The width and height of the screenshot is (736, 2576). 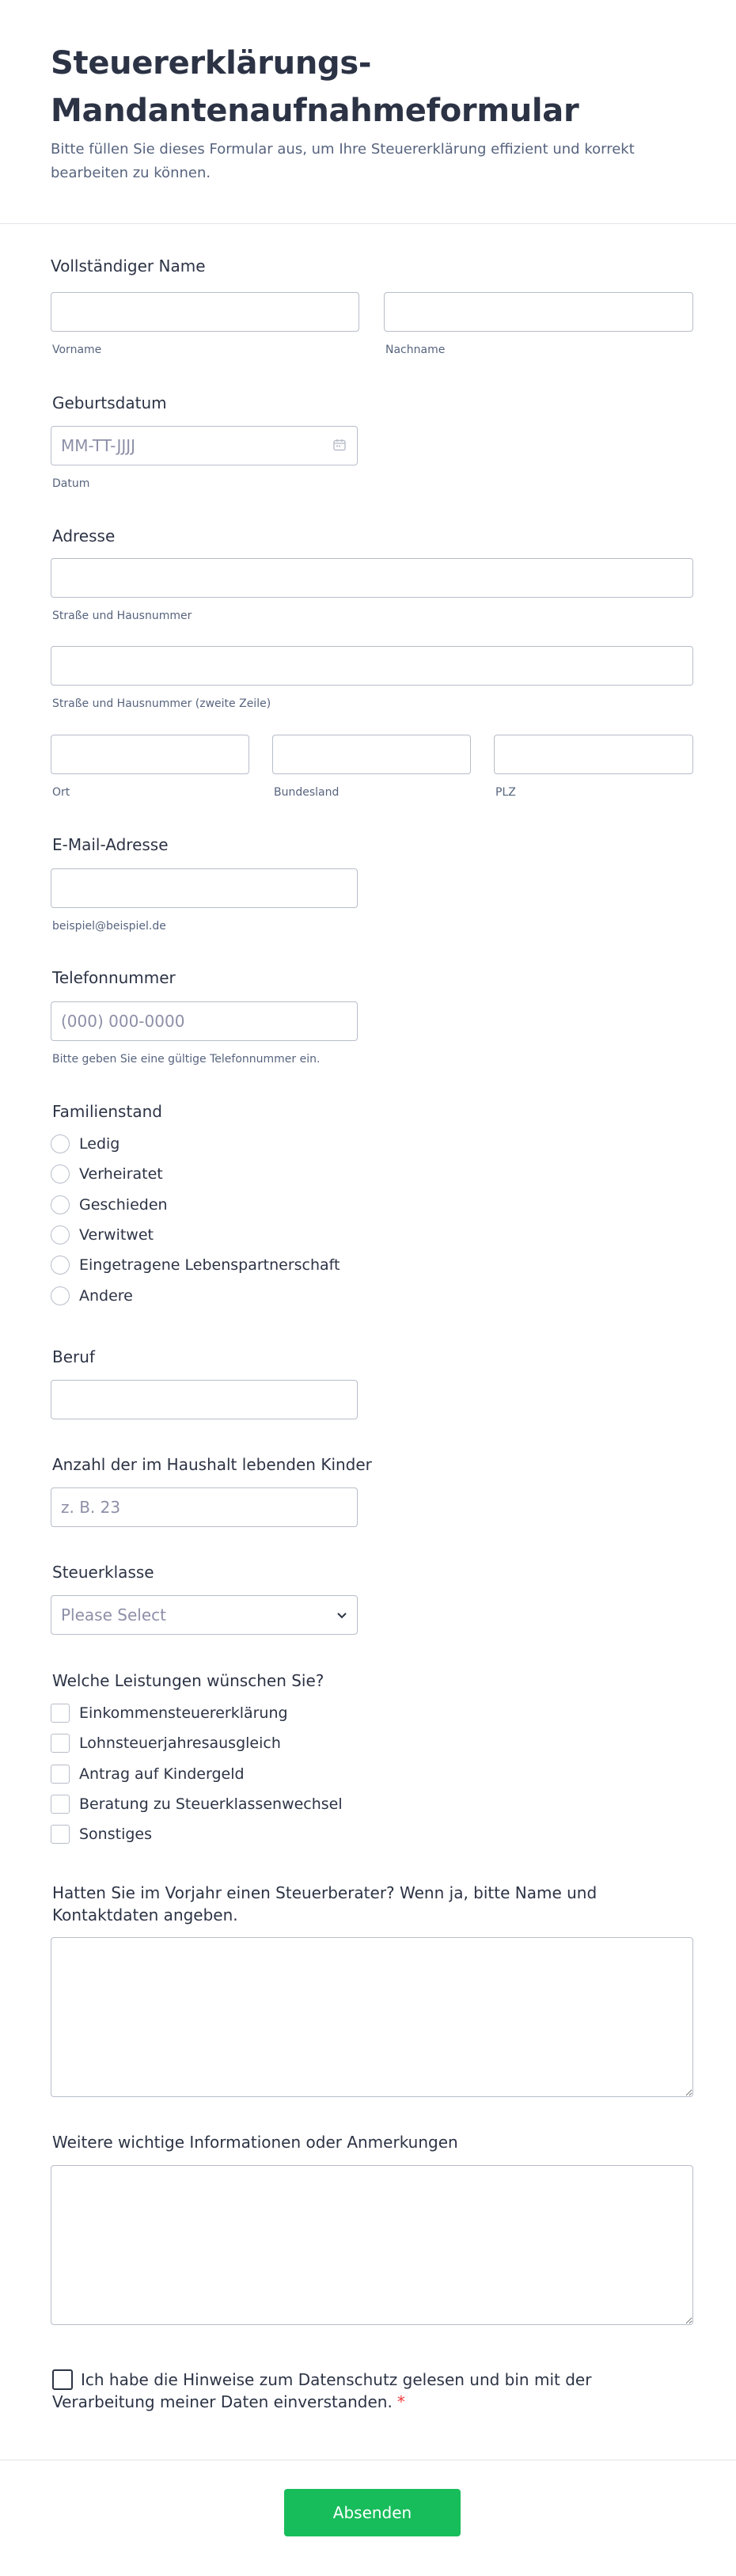 What do you see at coordinates (315, 111) in the screenshot?
I see `title-line-2: Mandantenaufnahmeformular` at bounding box center [315, 111].